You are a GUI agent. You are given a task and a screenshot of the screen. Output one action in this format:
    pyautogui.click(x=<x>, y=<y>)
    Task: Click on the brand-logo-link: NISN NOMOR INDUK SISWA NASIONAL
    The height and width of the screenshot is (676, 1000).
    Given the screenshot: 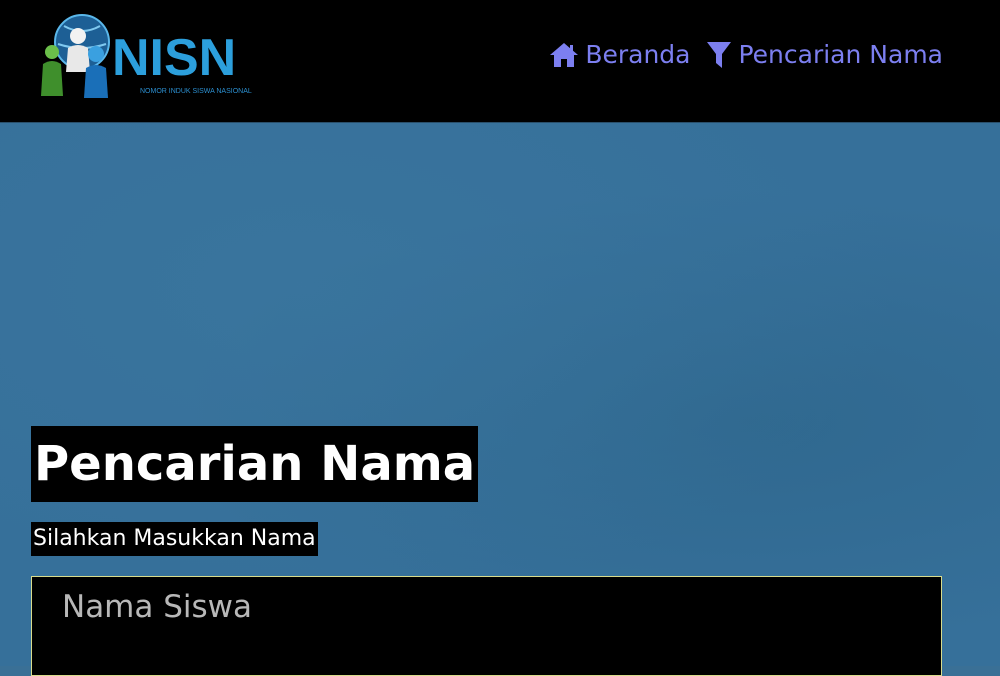 What is the action you would take?
    pyautogui.click(x=143, y=56)
    